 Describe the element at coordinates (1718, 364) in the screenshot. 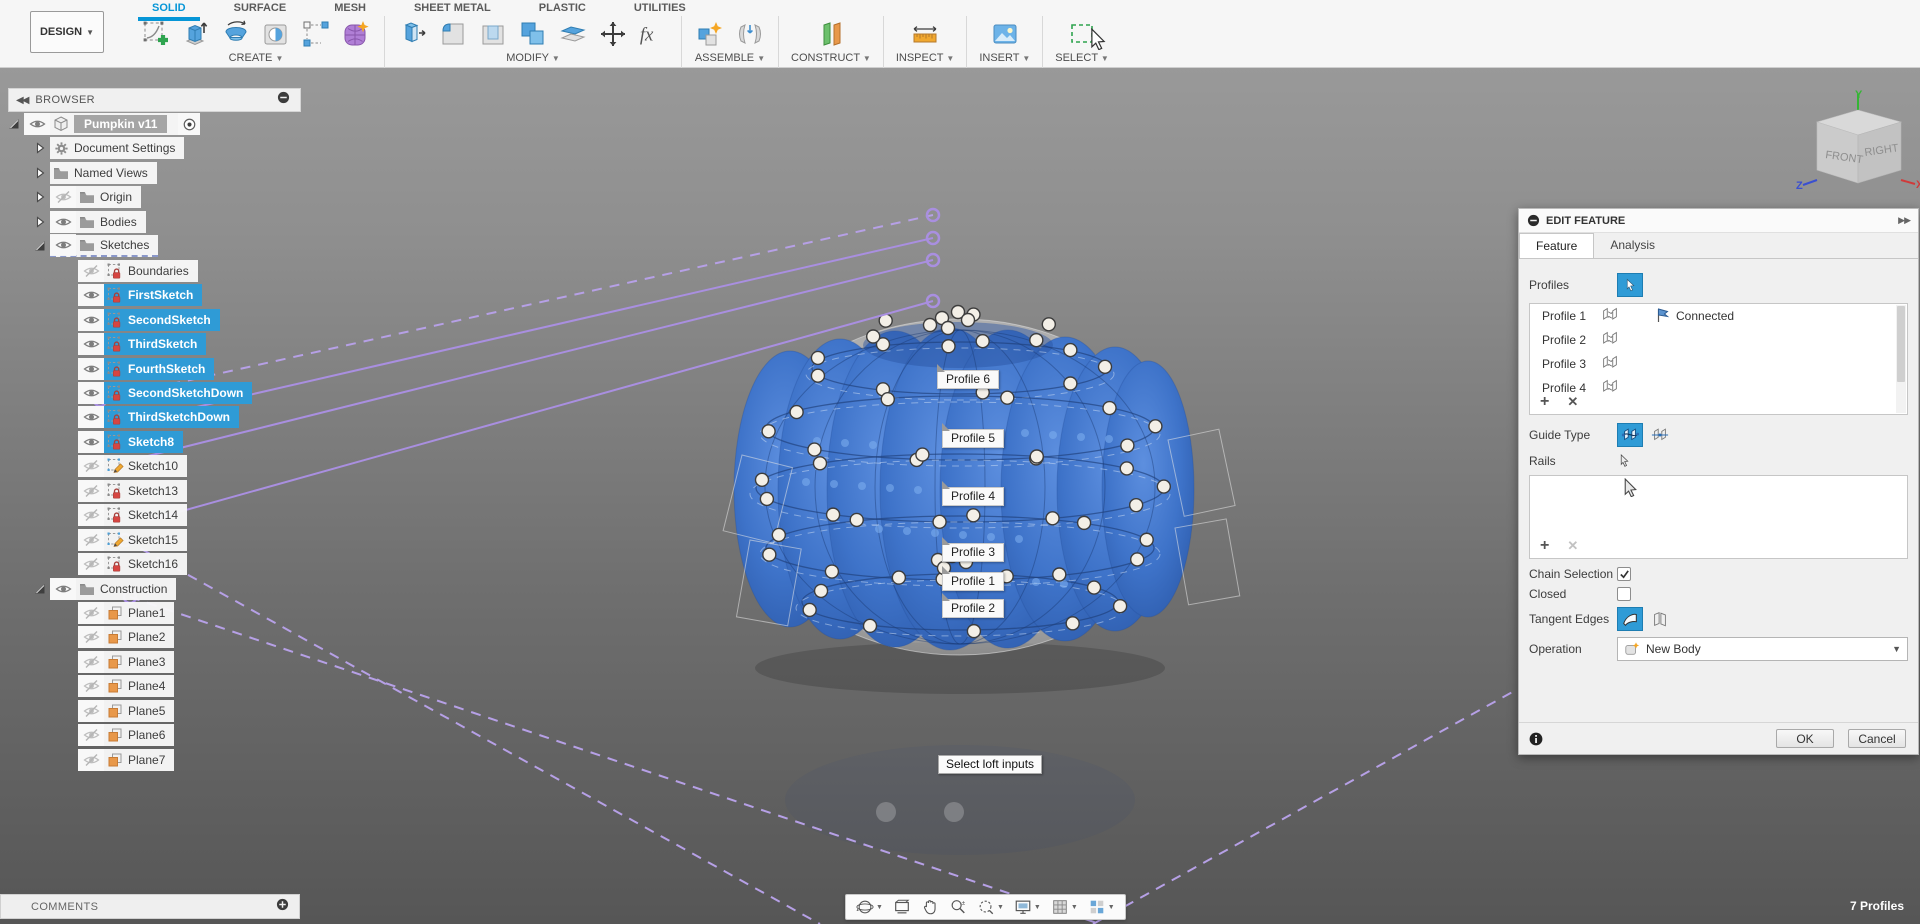

I see `profile-list-row: Profile 3` at that location.